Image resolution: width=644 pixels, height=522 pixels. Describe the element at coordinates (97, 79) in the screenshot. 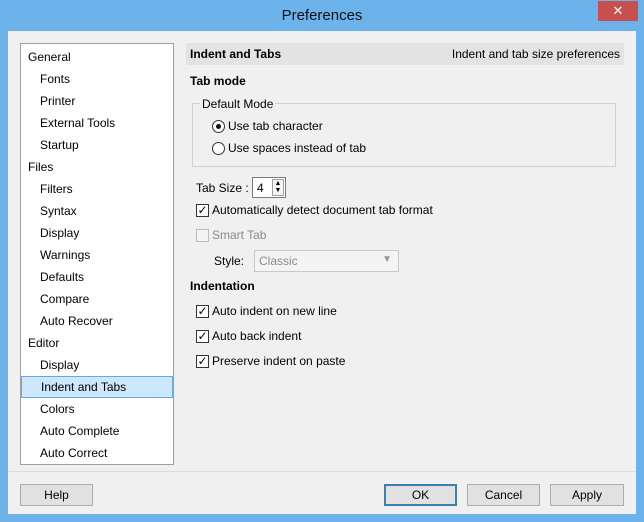

I see `sidebar-item-fonts: Fonts` at that location.